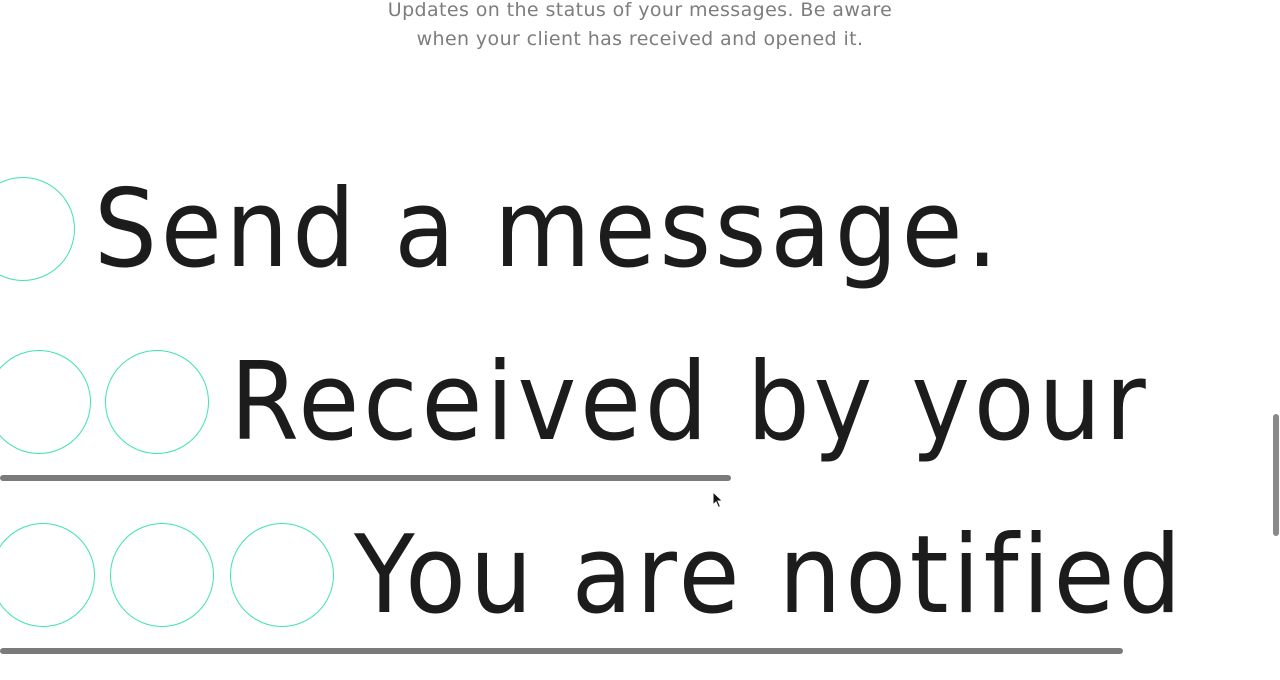  I want to click on step-label: You are notified, so click(770, 575).